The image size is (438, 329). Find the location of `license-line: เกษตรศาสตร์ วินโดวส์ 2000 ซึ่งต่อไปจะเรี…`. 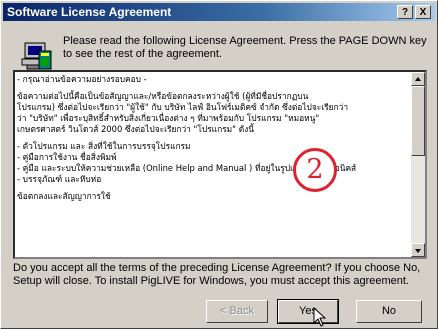

license-line: เกษตรศาสตร์ วินโดวส์ 2000 ซึ่งต่อไปจะเรี… is located at coordinates (135, 129).